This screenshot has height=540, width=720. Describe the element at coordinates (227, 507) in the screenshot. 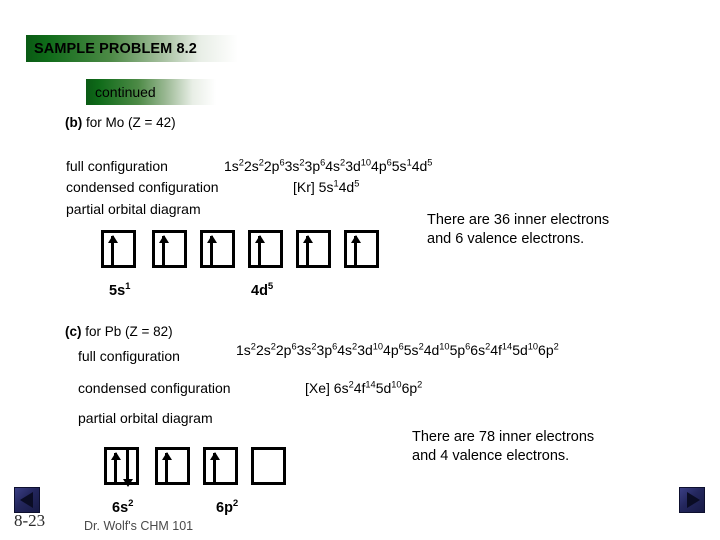

I see `part-c-6p-caption: 6p2` at that location.